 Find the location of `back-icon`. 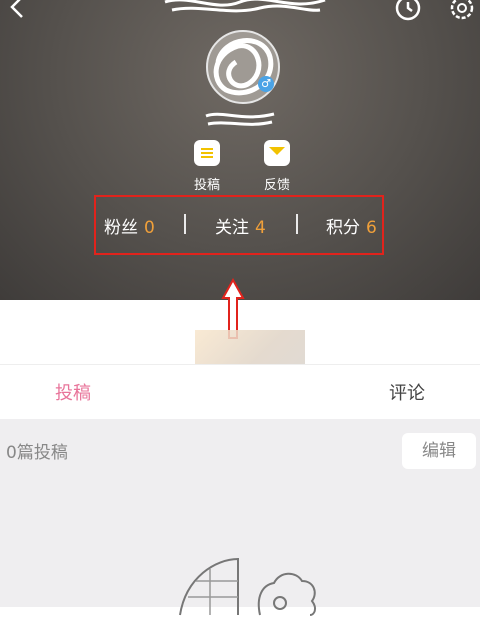

back-icon is located at coordinates (18, 9).